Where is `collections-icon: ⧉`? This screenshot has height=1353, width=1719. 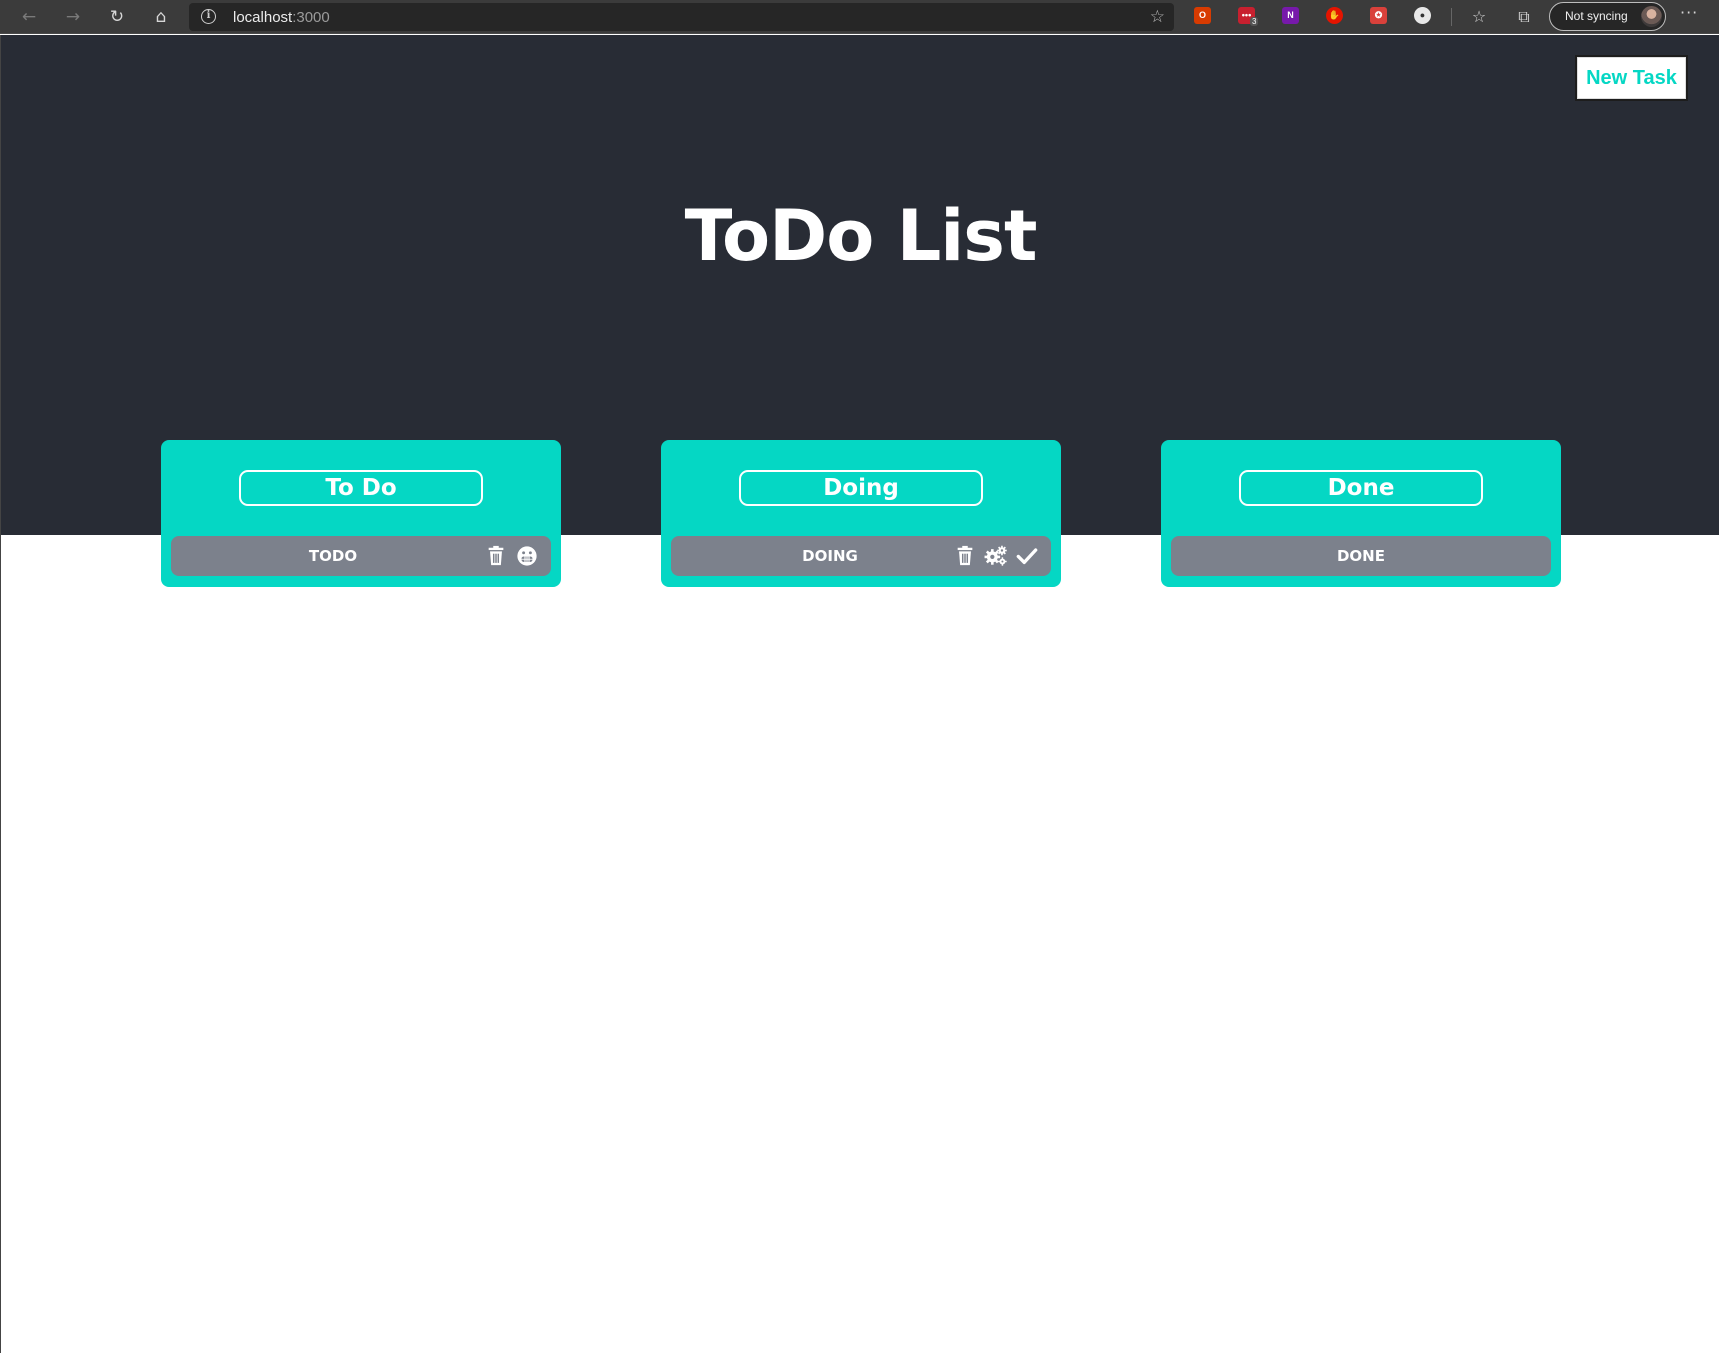 collections-icon: ⧉ is located at coordinates (1524, 17).